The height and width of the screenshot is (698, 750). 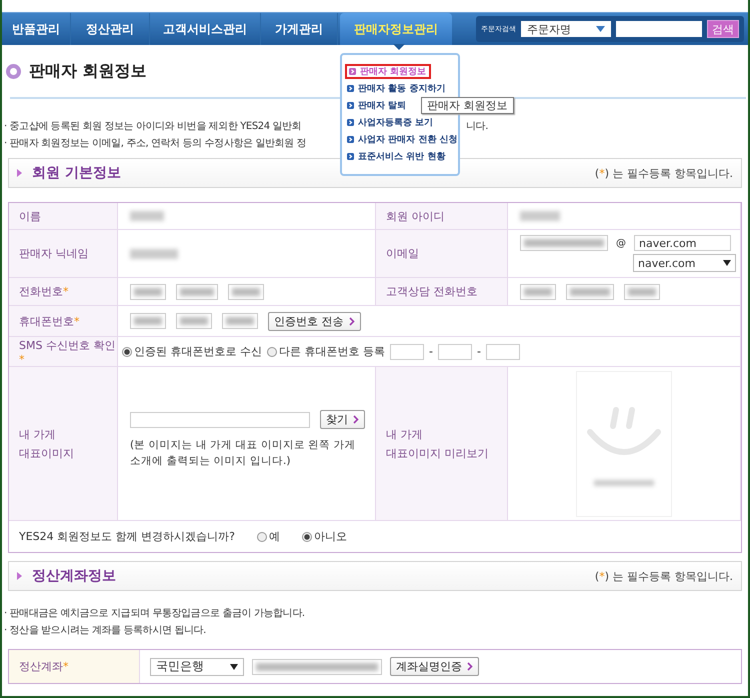 I want to click on search-type-select: 주문자명, so click(x=566, y=29).